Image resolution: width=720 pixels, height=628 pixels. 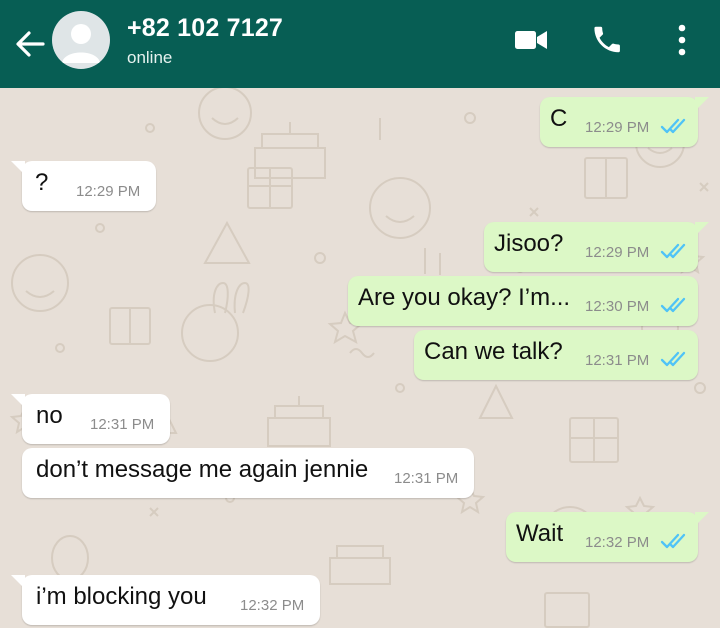 I want to click on message-bubble-outgoing: Are you okay? I’m... 12:30 PM, so click(x=523, y=301).